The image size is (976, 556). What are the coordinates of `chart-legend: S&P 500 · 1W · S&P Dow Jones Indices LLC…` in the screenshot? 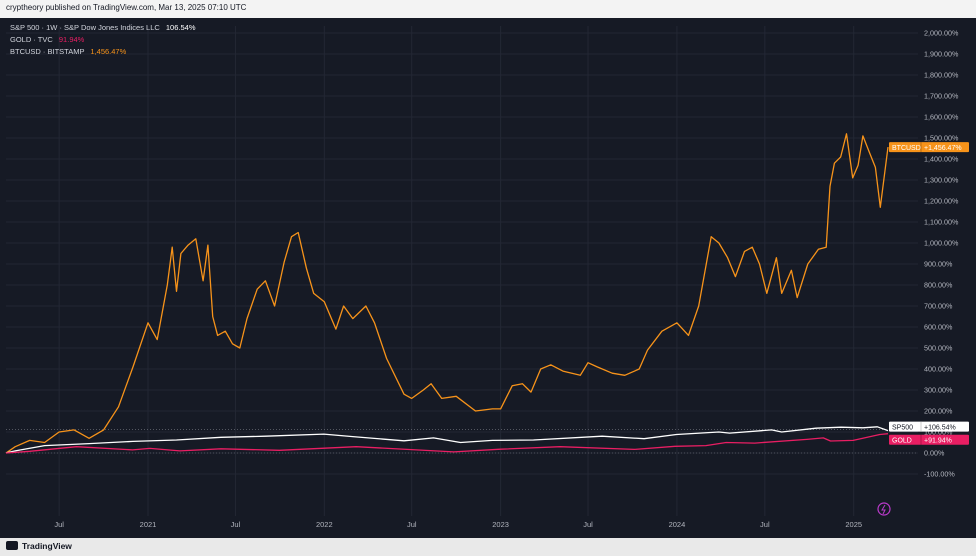 It's located at (103, 40).